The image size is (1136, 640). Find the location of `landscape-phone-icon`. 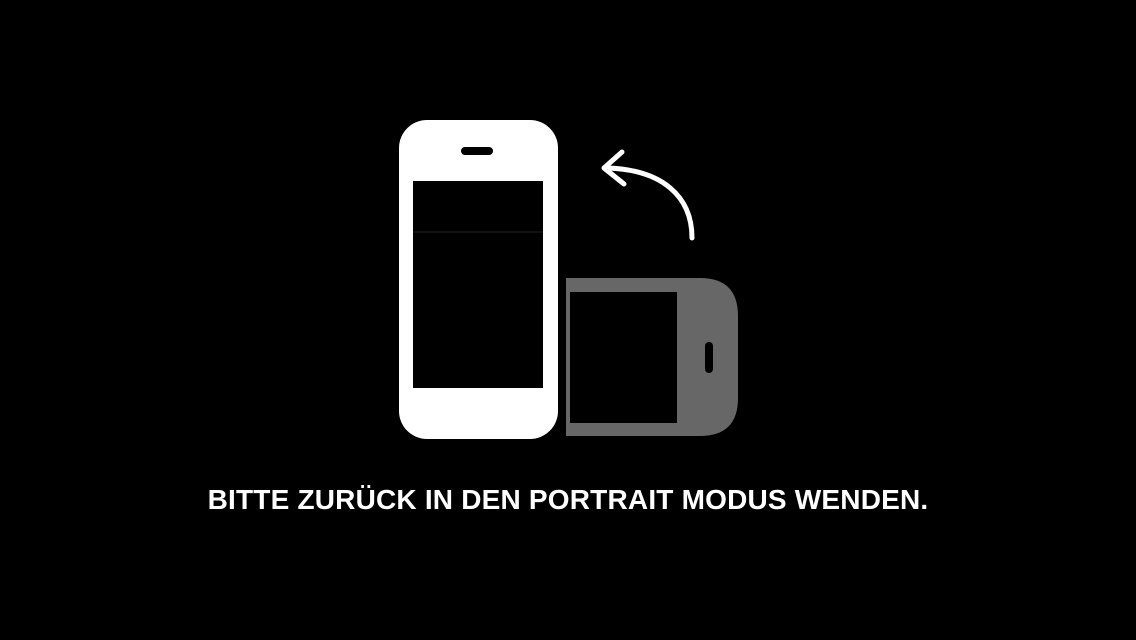

landscape-phone-icon is located at coordinates (652, 357).